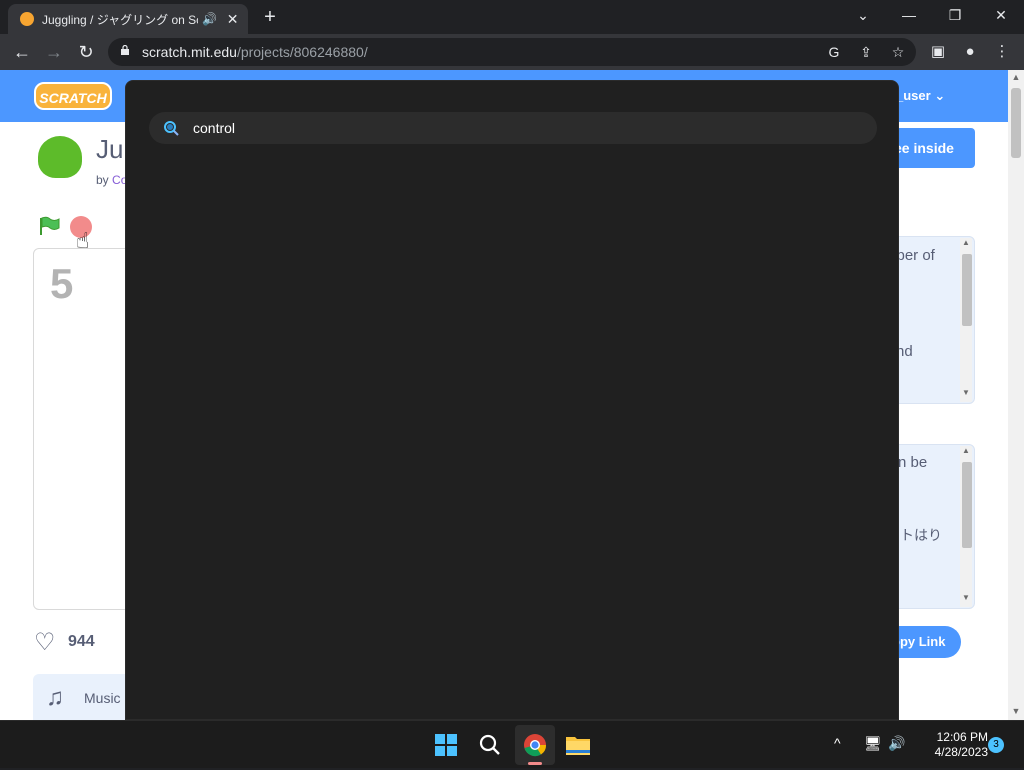 The height and width of the screenshot is (770, 1024). Describe the element at coordinates (232, 19) in the screenshot. I see `tab-close-icon: ✕` at that location.